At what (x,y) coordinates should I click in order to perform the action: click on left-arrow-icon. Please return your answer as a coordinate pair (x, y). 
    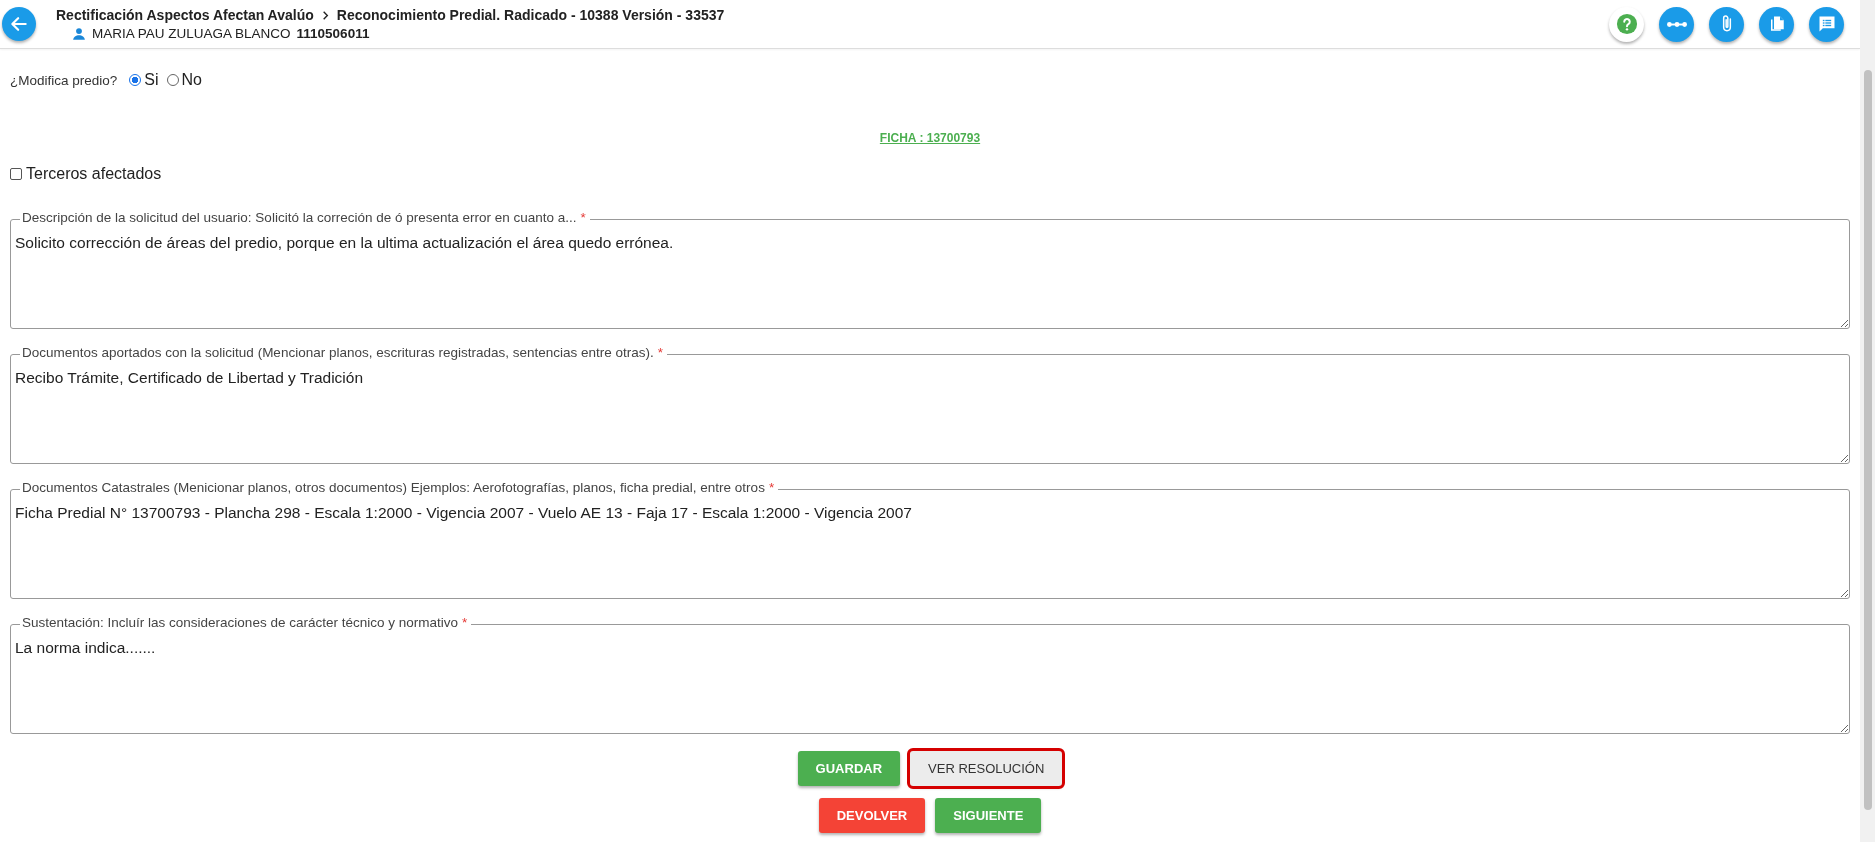
    Looking at the image, I should click on (19, 24).